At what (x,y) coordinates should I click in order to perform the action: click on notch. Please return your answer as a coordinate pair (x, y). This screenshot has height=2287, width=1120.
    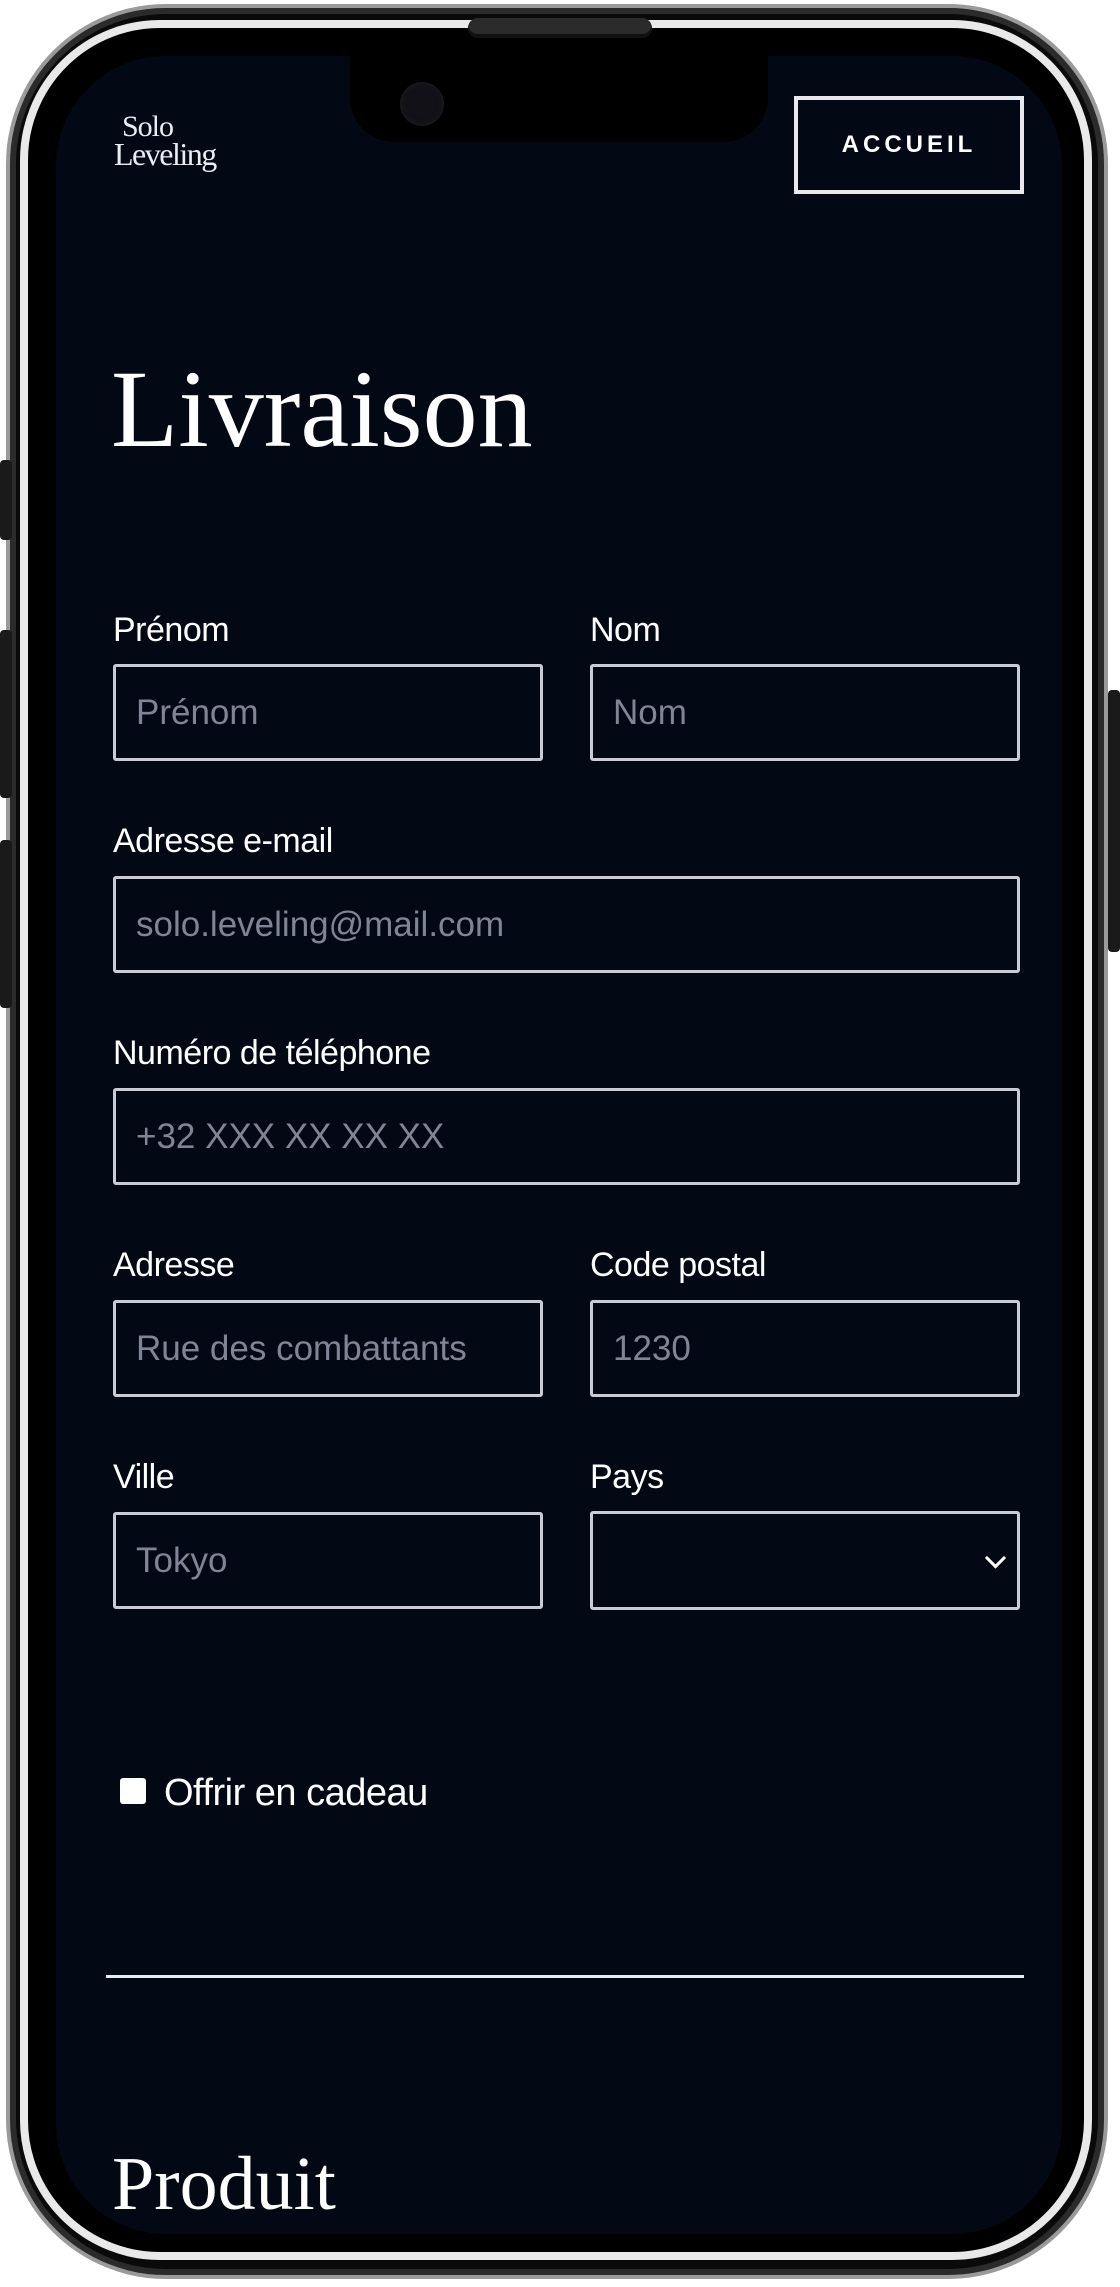
    Looking at the image, I should click on (559, 99).